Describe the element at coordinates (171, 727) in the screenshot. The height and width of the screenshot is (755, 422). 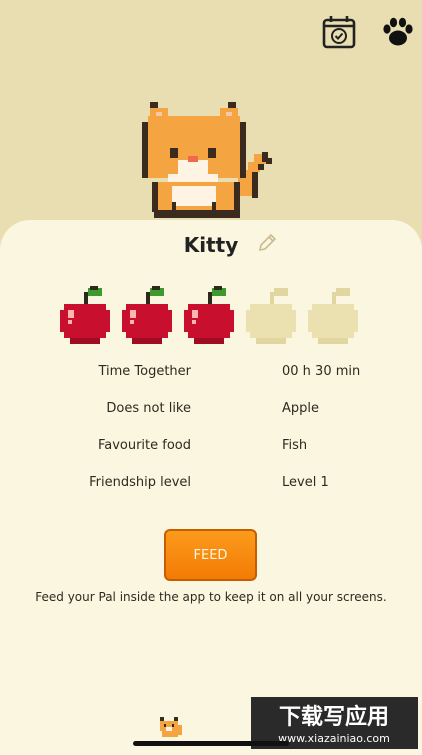
I see `mini-cat-icon` at that location.